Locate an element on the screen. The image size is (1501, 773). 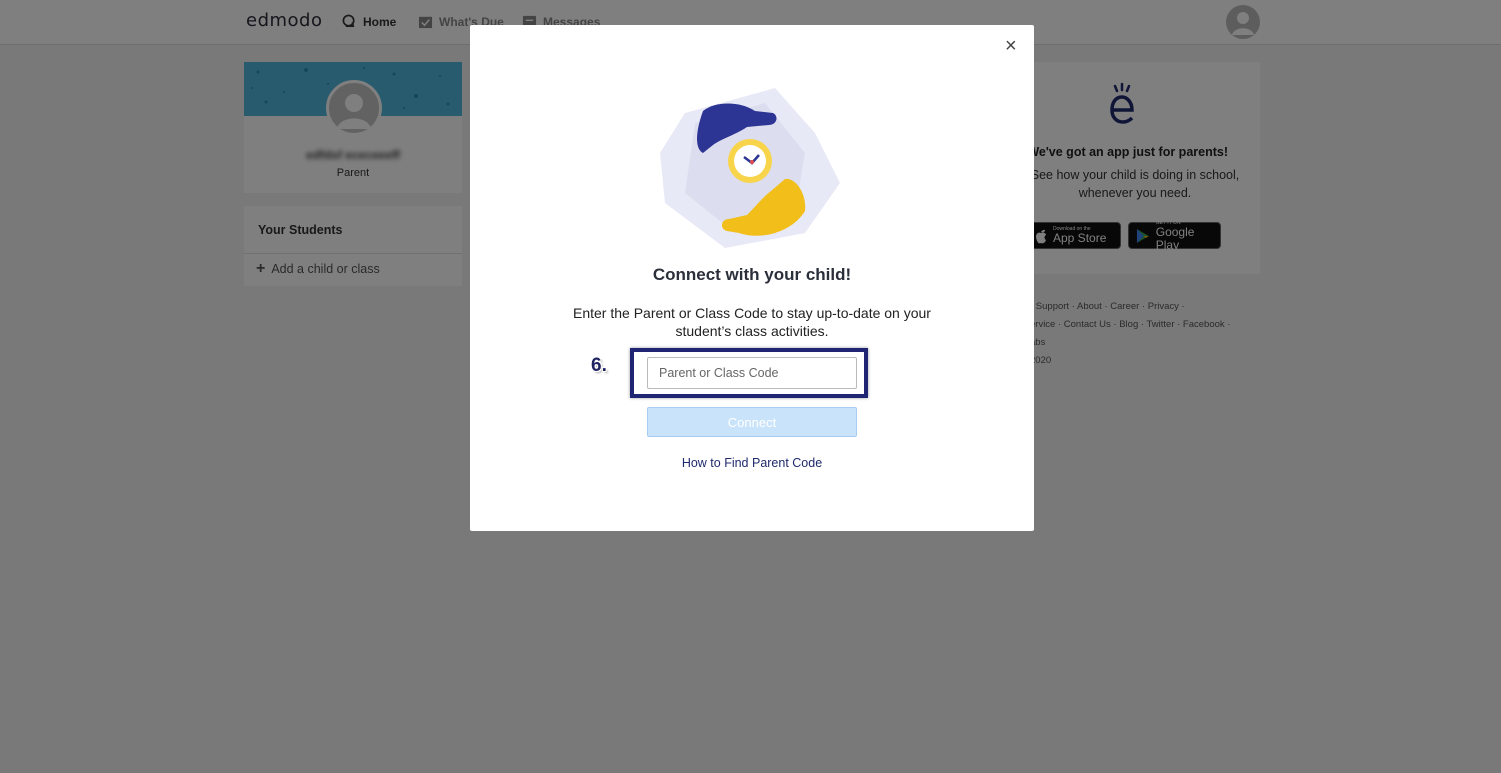
connect-button: Connect is located at coordinates (752, 422).